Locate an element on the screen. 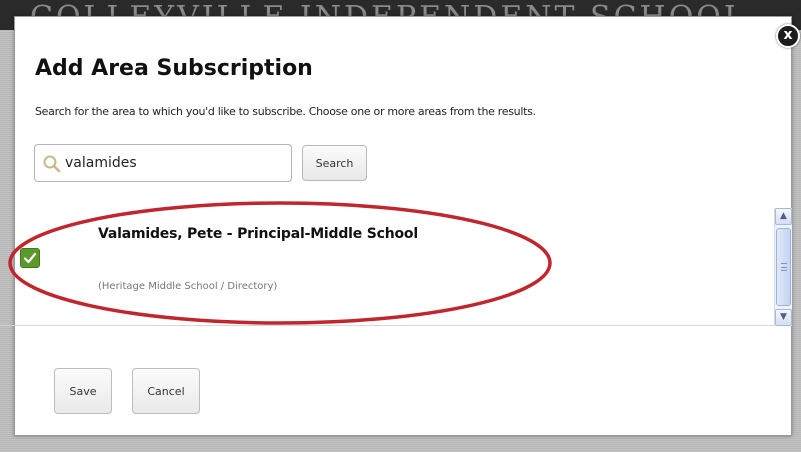 The width and height of the screenshot is (801, 452). search-input is located at coordinates (175, 163).